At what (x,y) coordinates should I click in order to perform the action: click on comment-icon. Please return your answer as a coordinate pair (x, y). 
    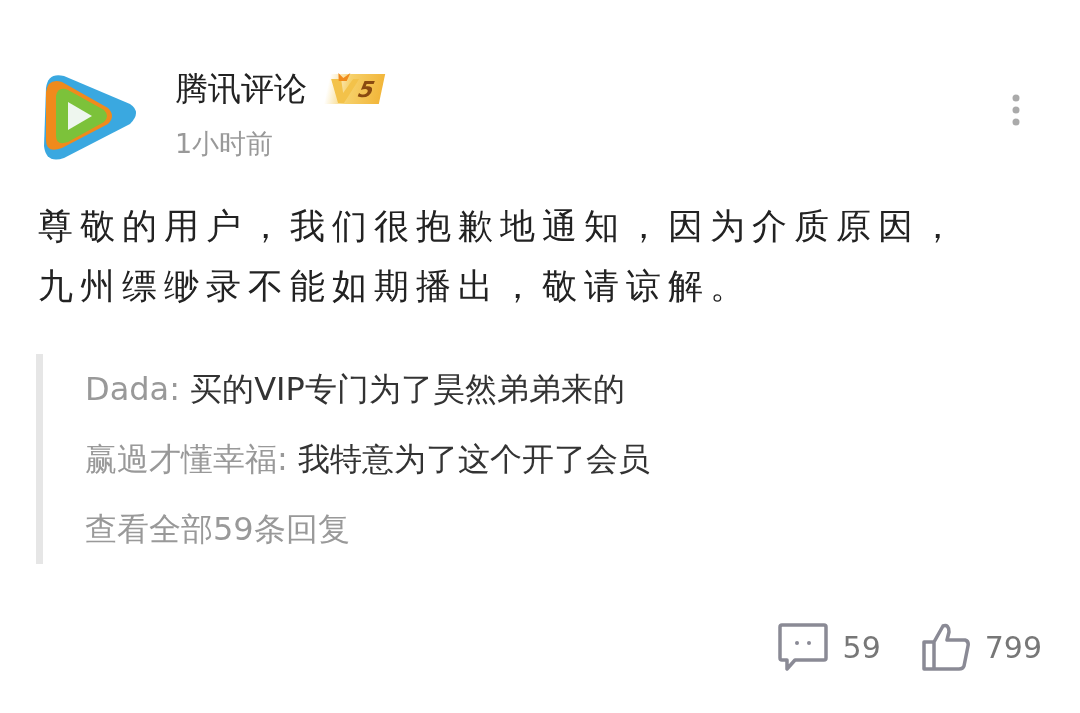
    Looking at the image, I should click on (802, 647).